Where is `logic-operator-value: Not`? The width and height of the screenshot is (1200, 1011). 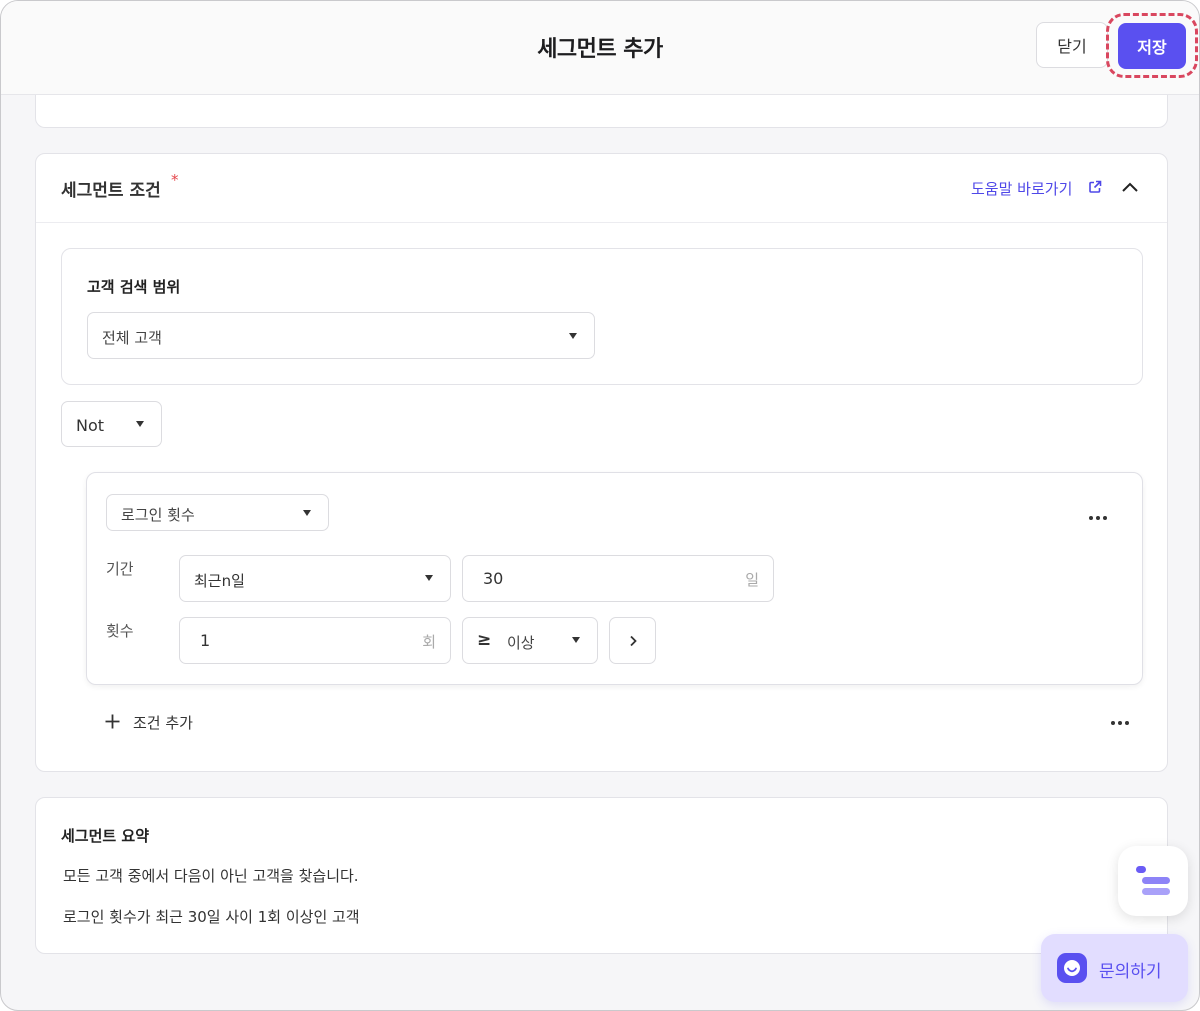
logic-operator-value: Not is located at coordinates (90, 425).